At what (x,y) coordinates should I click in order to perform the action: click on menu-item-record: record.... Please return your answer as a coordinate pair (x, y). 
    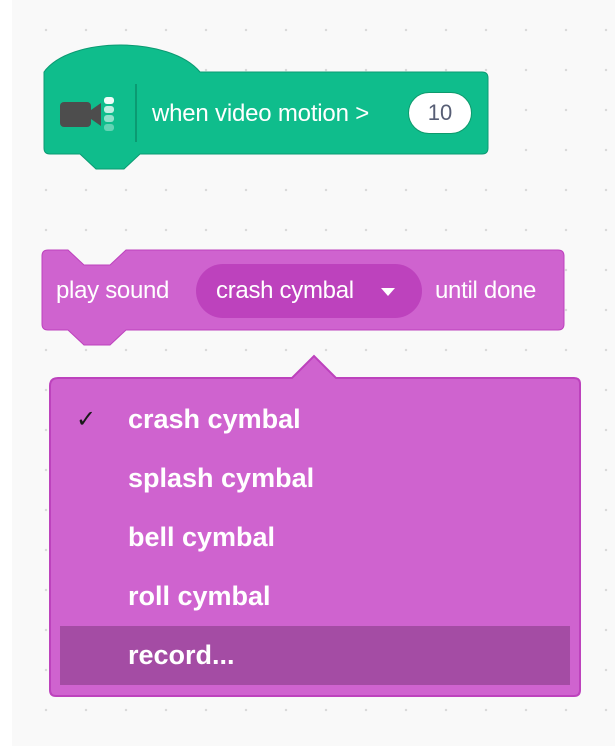
    Looking at the image, I should click on (315, 655).